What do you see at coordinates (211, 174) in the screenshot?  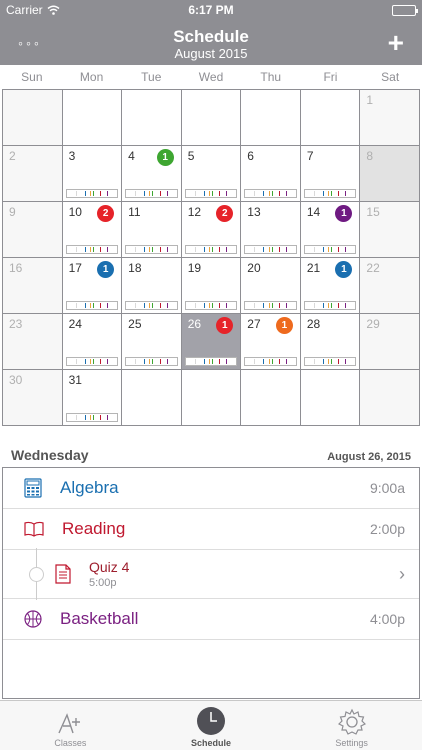 I see `calendar-day-cell: 5` at bounding box center [211, 174].